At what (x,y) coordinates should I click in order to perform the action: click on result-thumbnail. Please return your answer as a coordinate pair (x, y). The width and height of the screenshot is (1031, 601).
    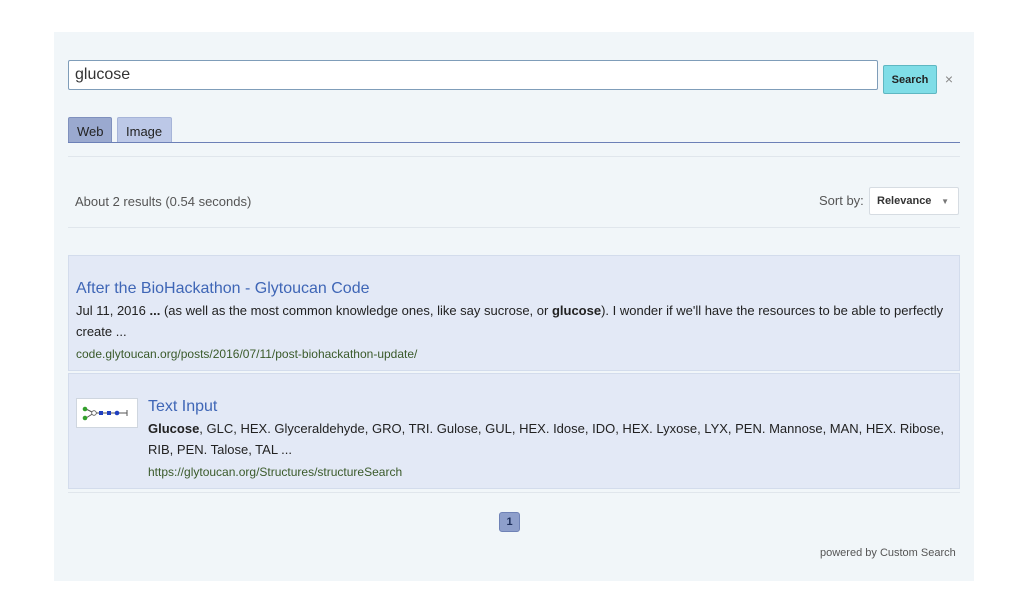
    Looking at the image, I should click on (107, 413).